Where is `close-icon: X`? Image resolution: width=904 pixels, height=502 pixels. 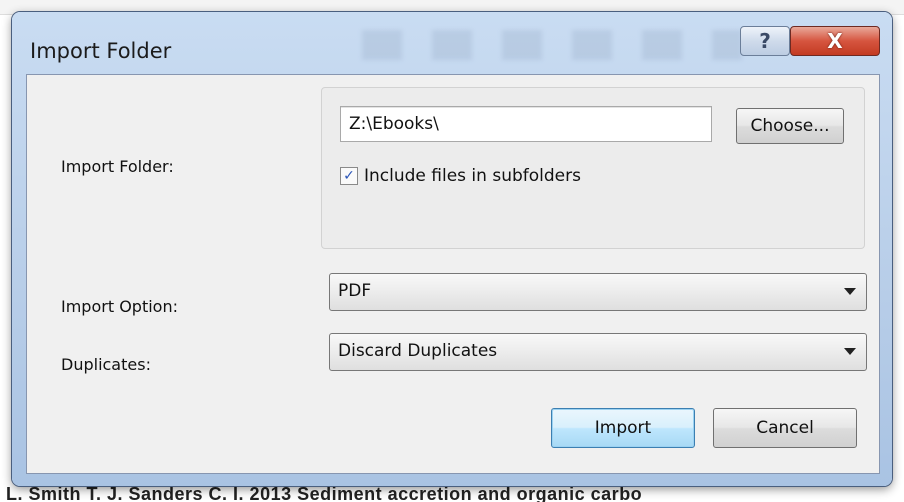
close-icon: X is located at coordinates (835, 41).